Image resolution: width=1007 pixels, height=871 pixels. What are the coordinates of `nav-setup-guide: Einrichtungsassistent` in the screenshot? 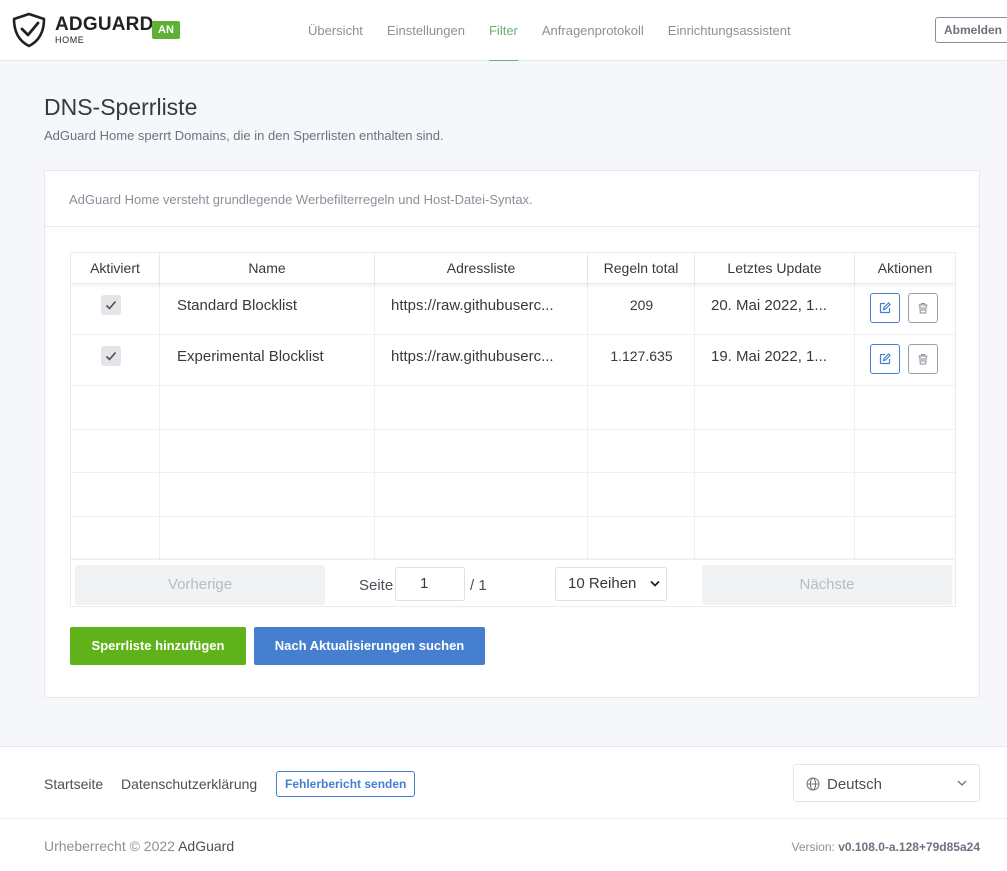 It's located at (729, 30).